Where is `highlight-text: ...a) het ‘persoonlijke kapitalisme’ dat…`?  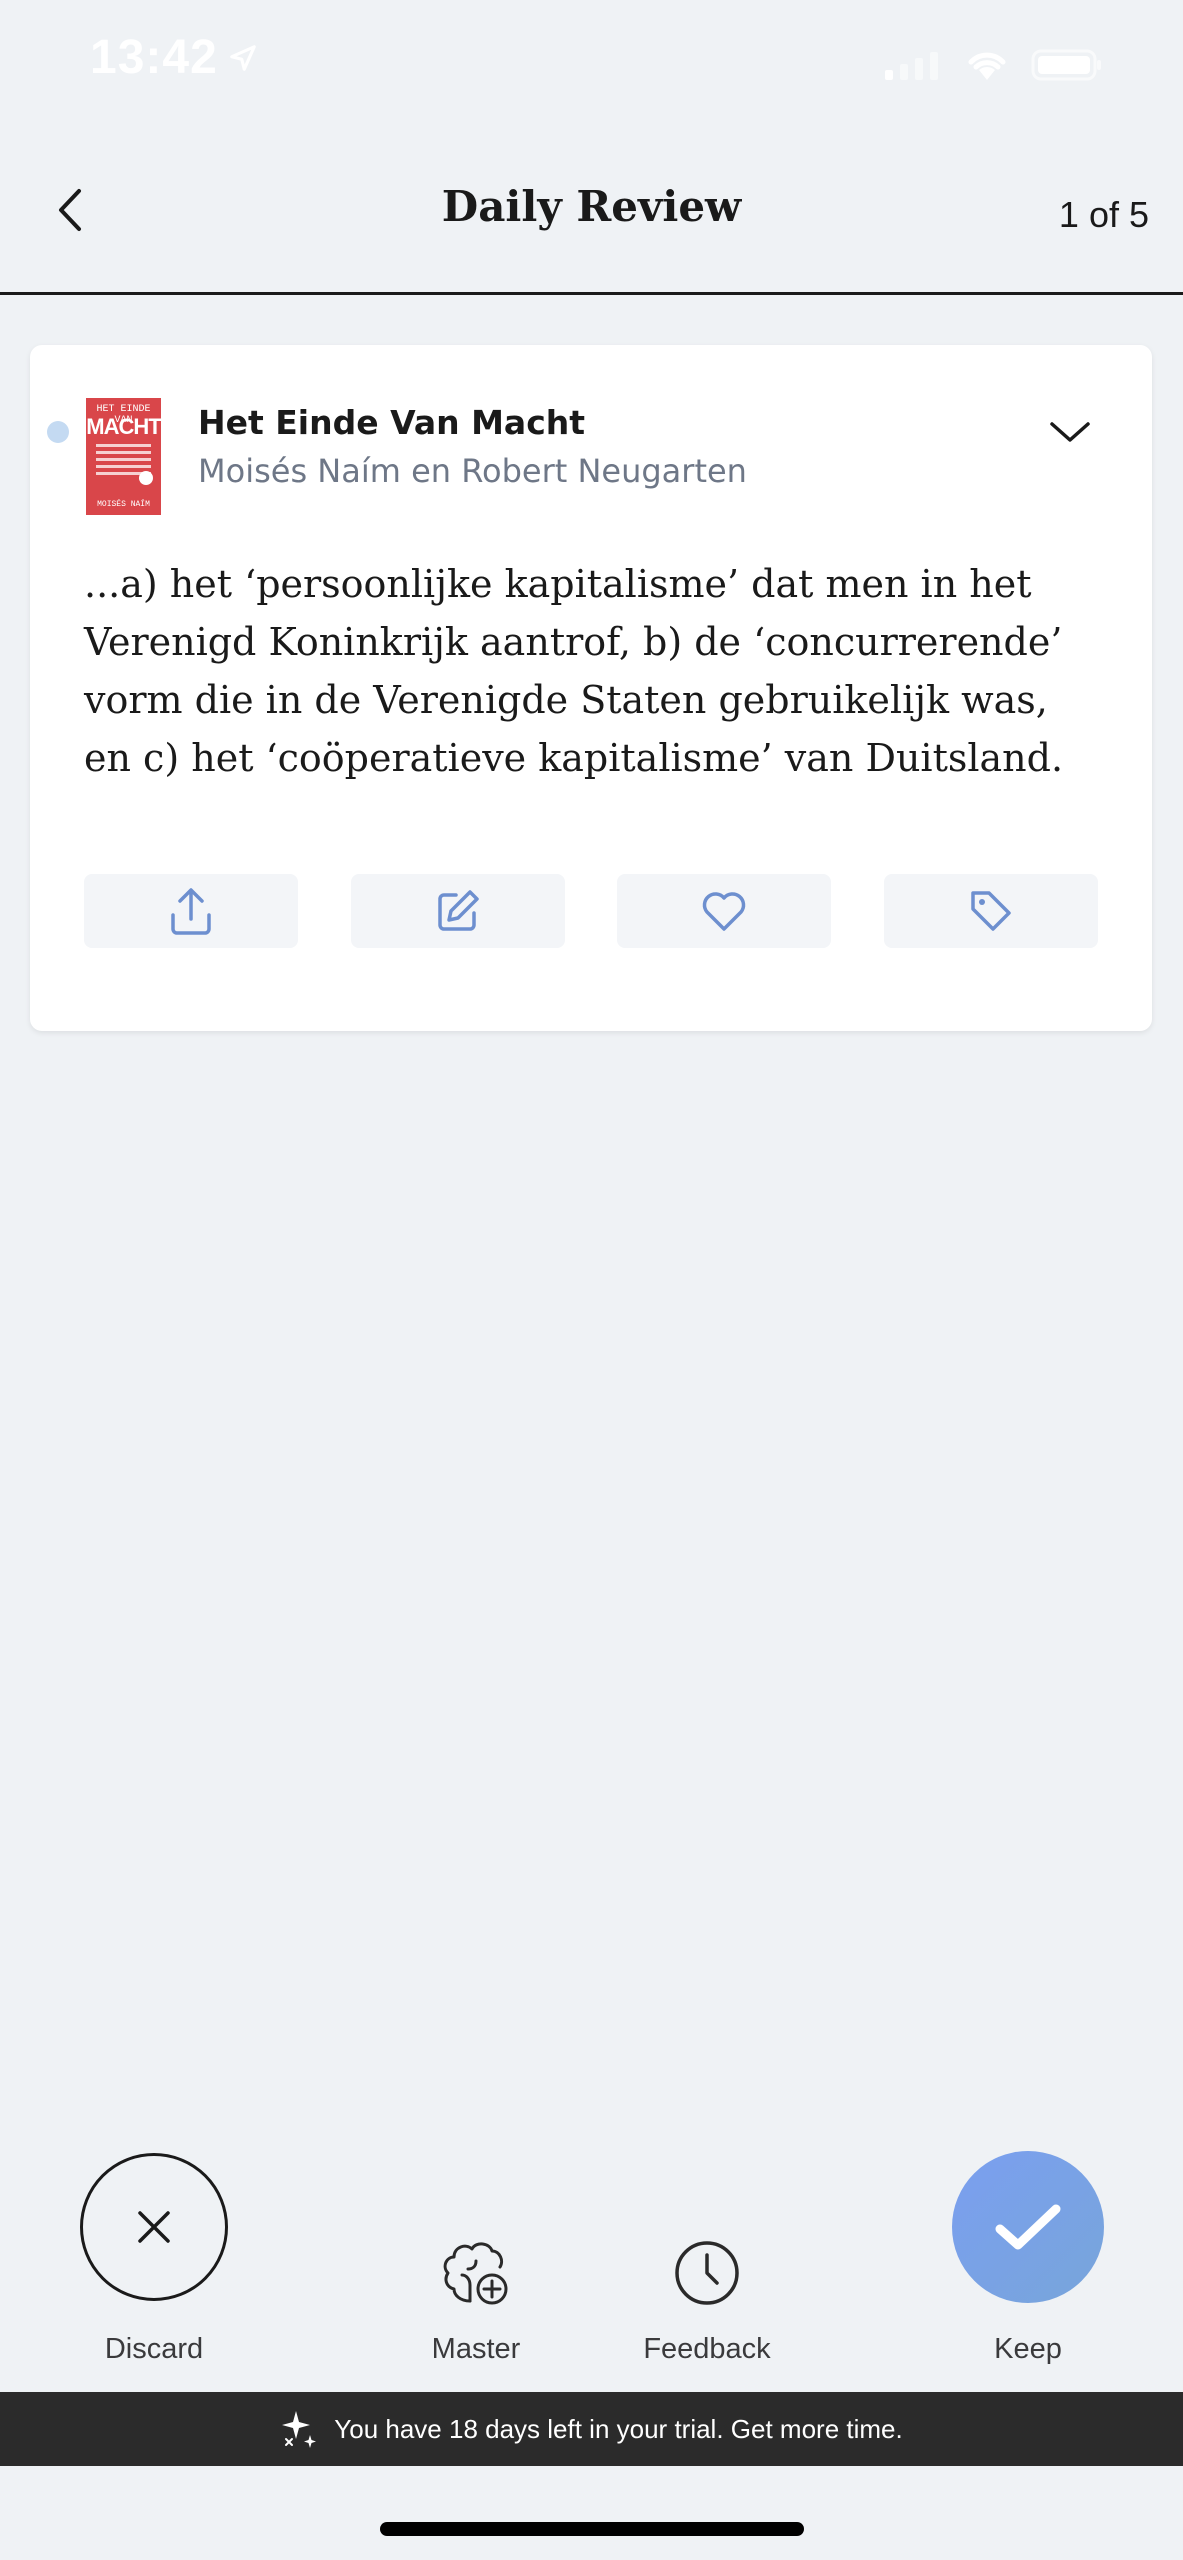
highlight-text: ...a) het ‘persoonlijke kapitalisme’ dat… is located at coordinates (574, 671).